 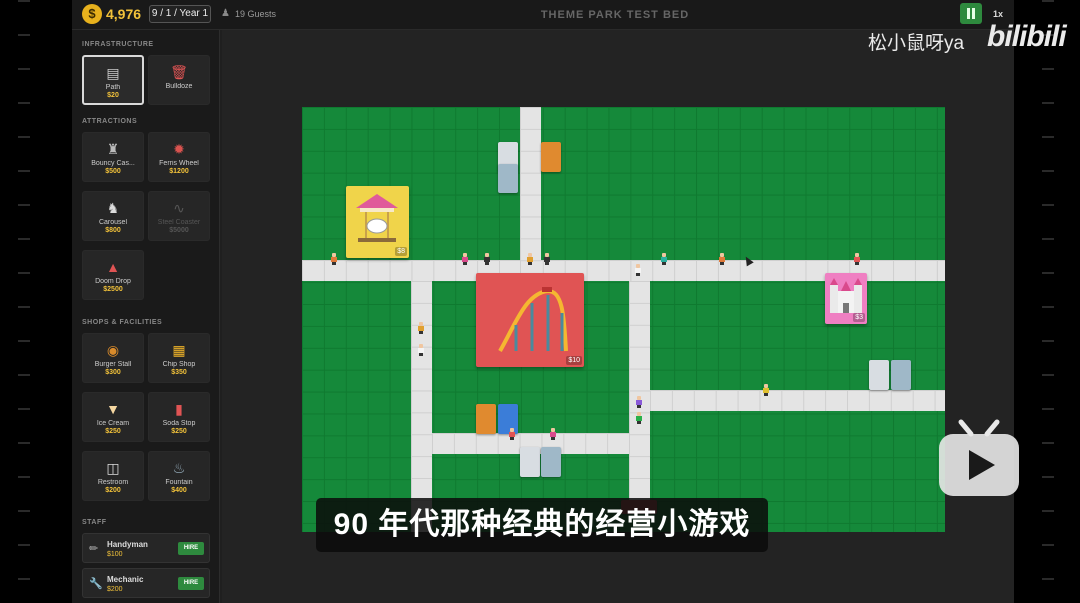 I want to click on coaster-icon: ∿, so click(x=179, y=208).